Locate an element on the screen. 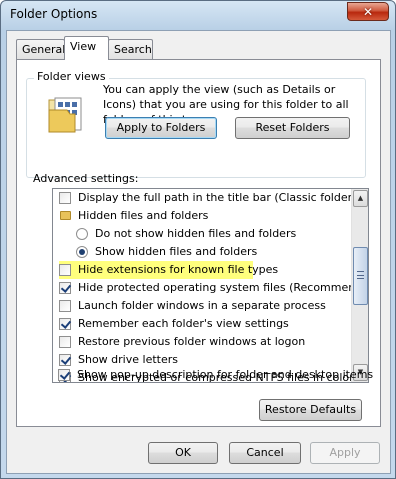 The width and height of the screenshot is (396, 479). list-item-label: Show hidden files and folders is located at coordinates (176, 251).